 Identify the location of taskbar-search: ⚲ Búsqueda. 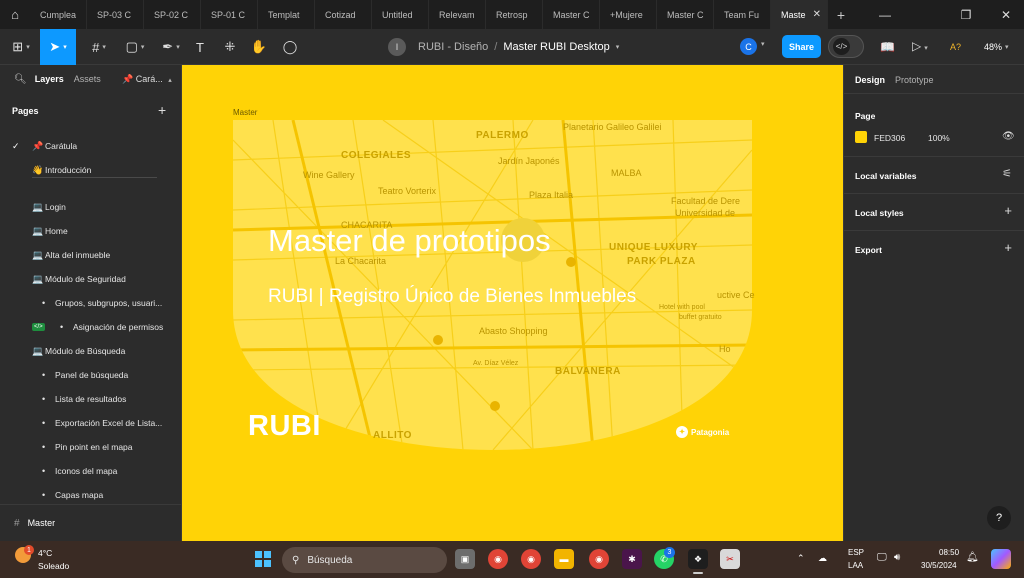
(364, 560).